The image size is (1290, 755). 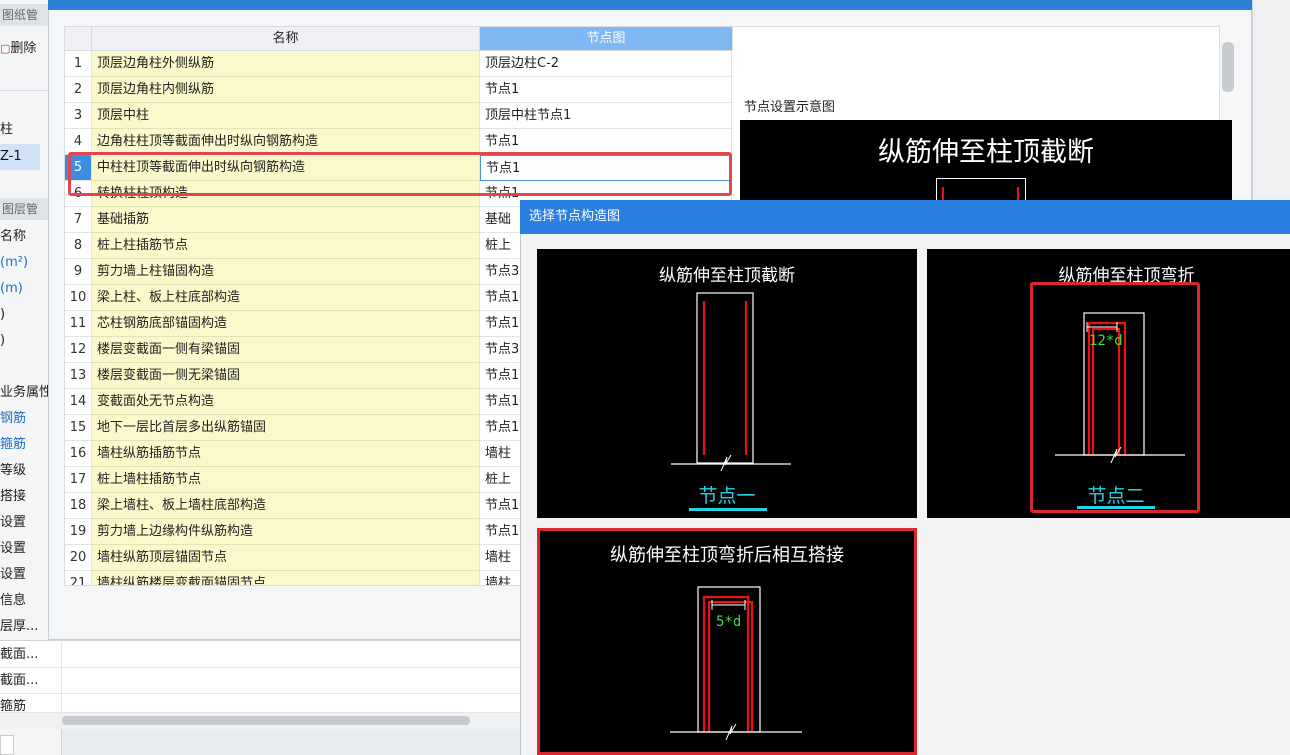 What do you see at coordinates (650, 5) in the screenshot?
I see `dialog-titlebar` at bounding box center [650, 5].